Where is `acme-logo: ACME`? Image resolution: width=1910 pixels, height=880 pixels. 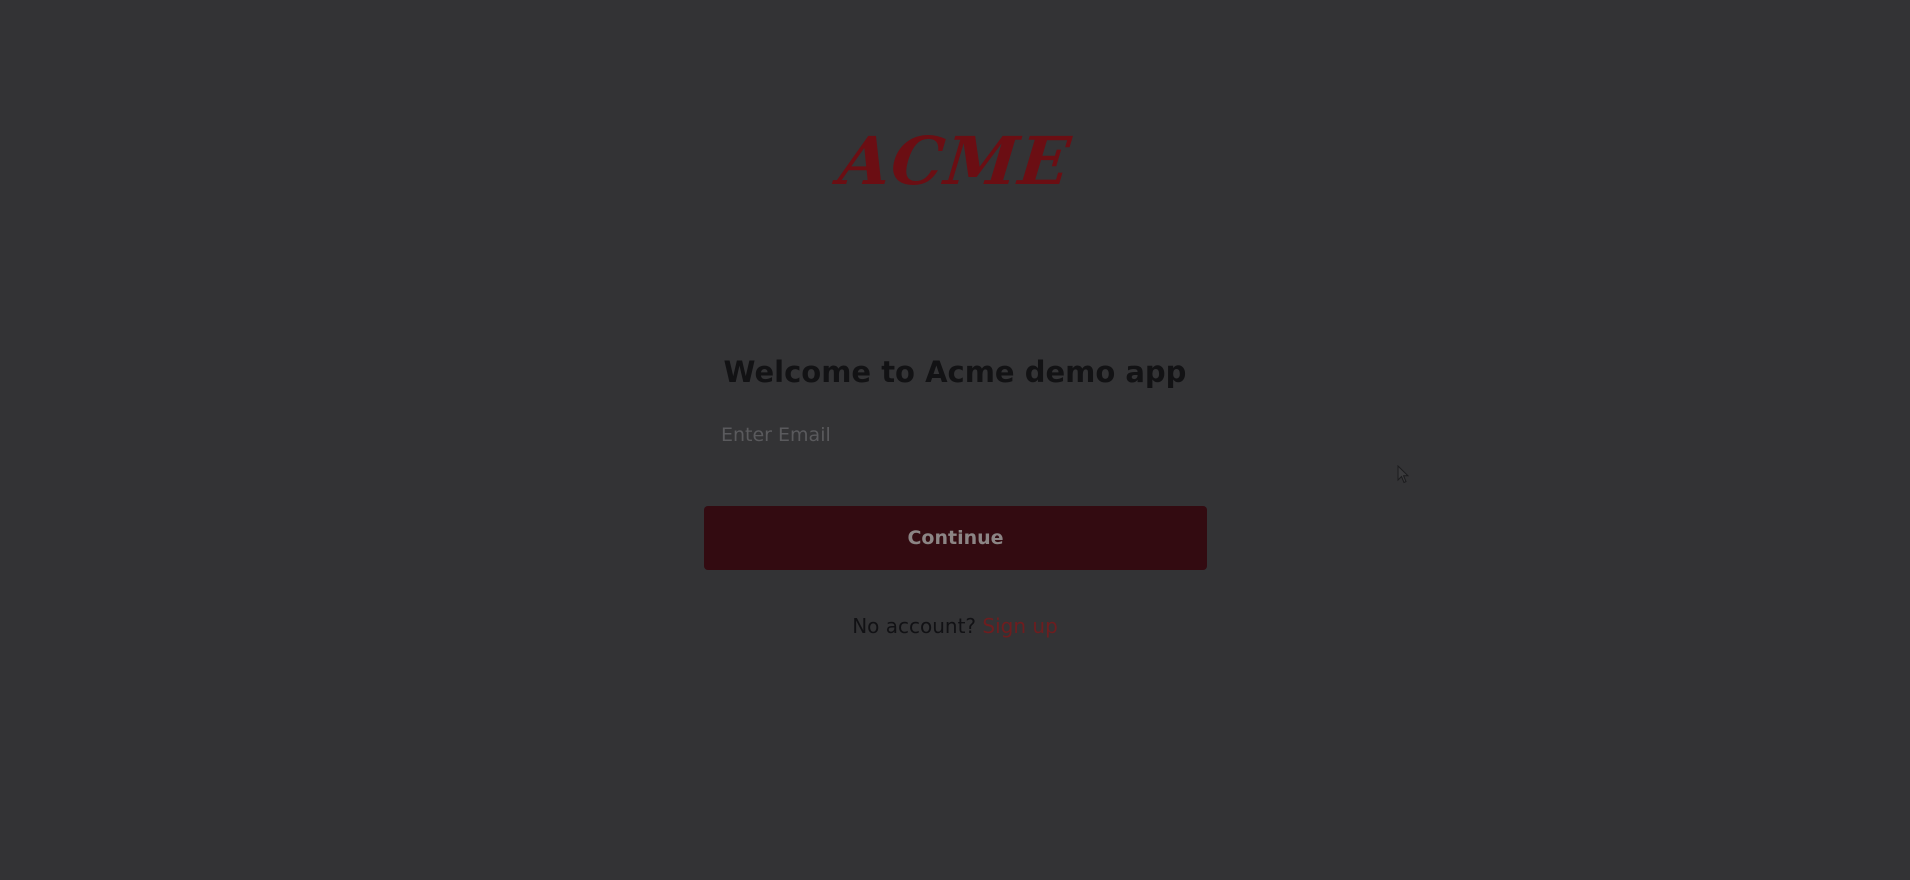
acme-logo: ACME is located at coordinates (955, 161).